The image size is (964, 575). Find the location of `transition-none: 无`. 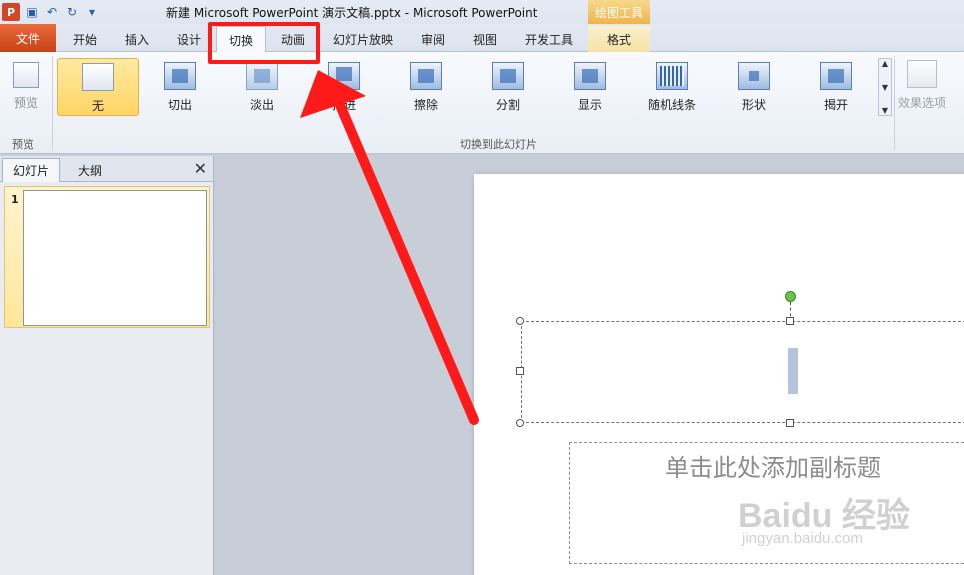

transition-none: 无 is located at coordinates (98, 87).